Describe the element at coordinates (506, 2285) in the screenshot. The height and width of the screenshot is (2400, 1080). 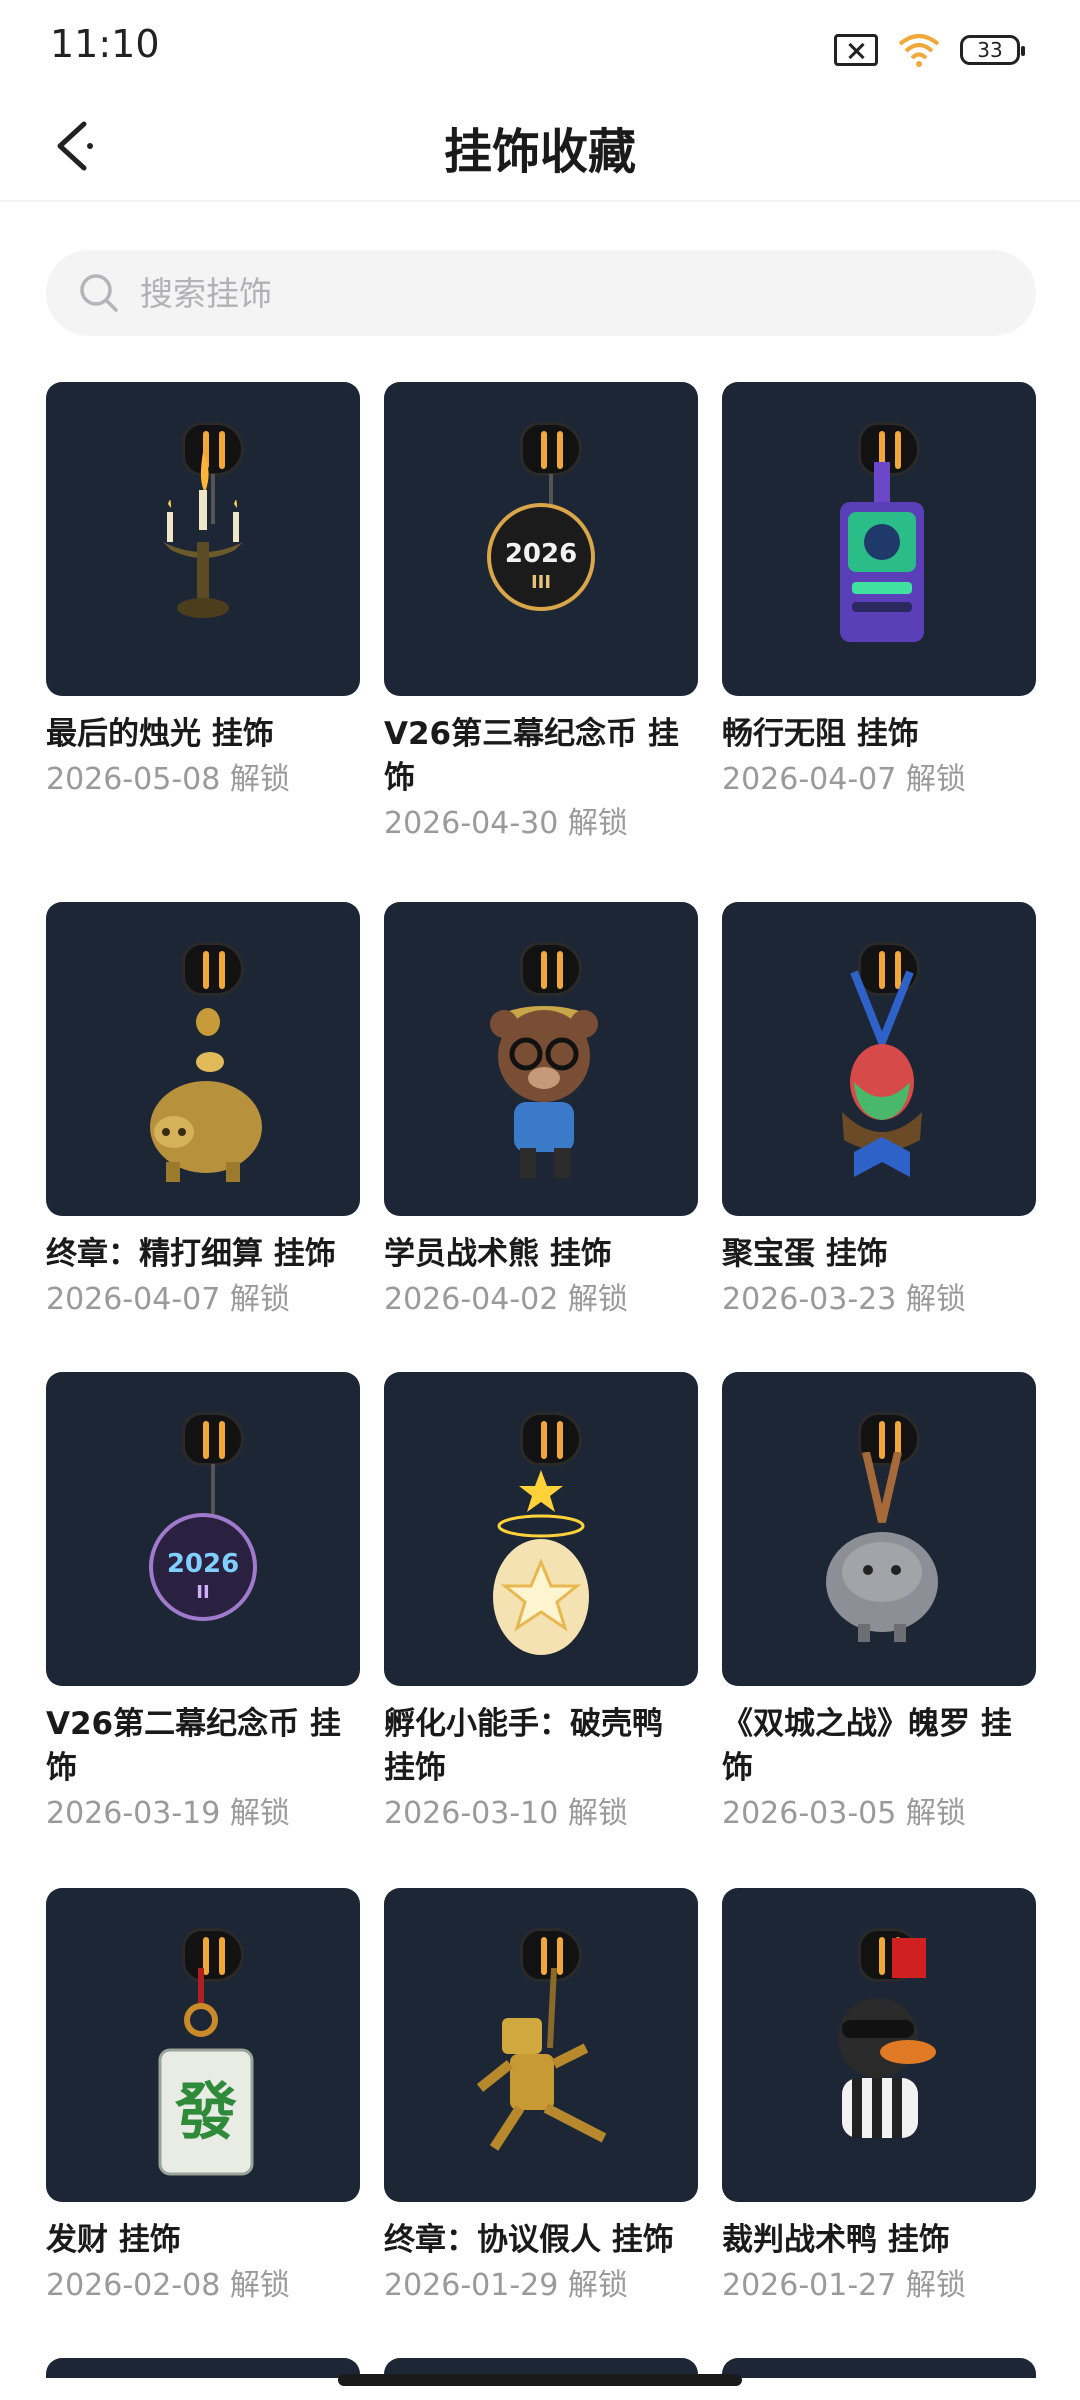
I see `unlock-date: 2026-01-29 解锁` at that location.